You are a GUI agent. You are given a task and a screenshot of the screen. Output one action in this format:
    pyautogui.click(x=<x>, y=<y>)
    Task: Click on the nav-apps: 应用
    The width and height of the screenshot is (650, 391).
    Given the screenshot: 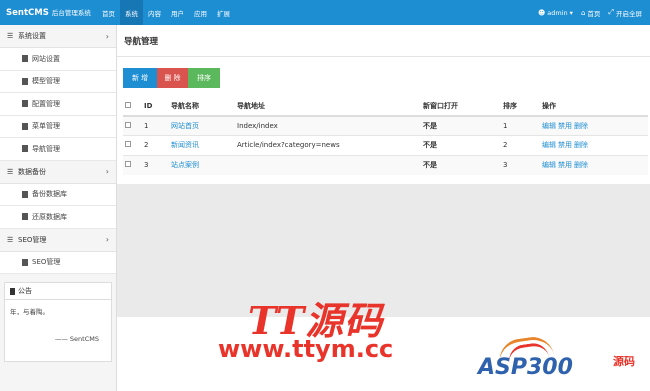 What is the action you would take?
    pyautogui.click(x=200, y=12)
    